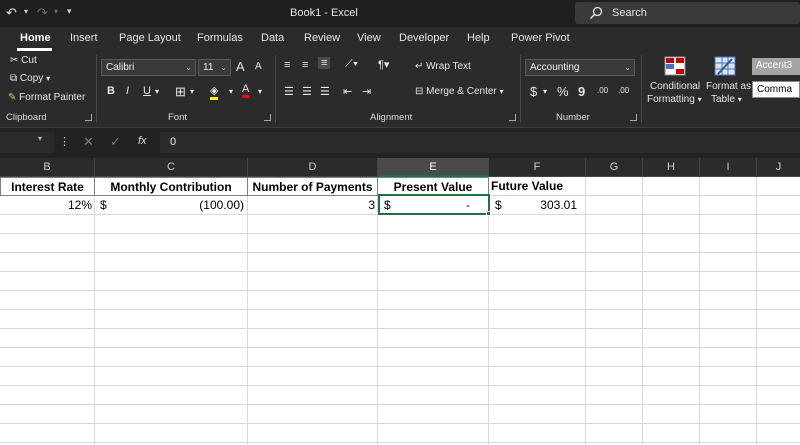  I want to click on fill-color-icon: ◈, so click(214, 92).